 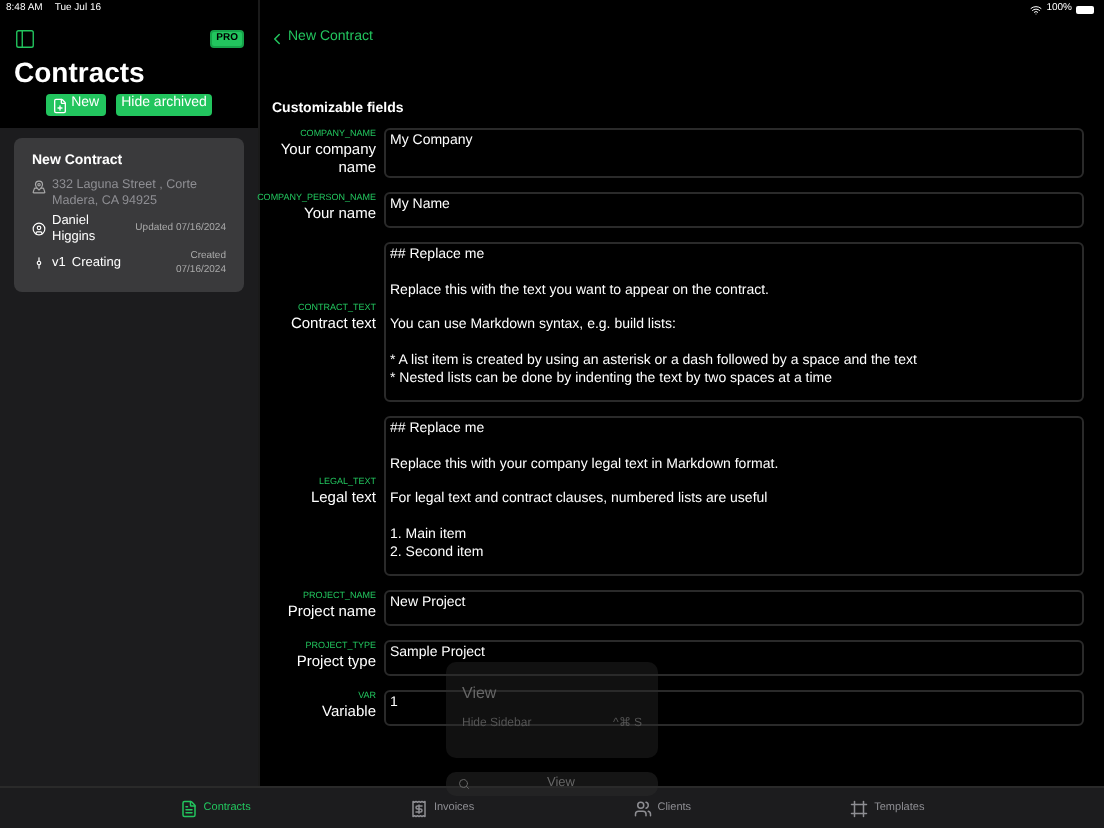 I want to click on text-area, so click(x=734, y=322).